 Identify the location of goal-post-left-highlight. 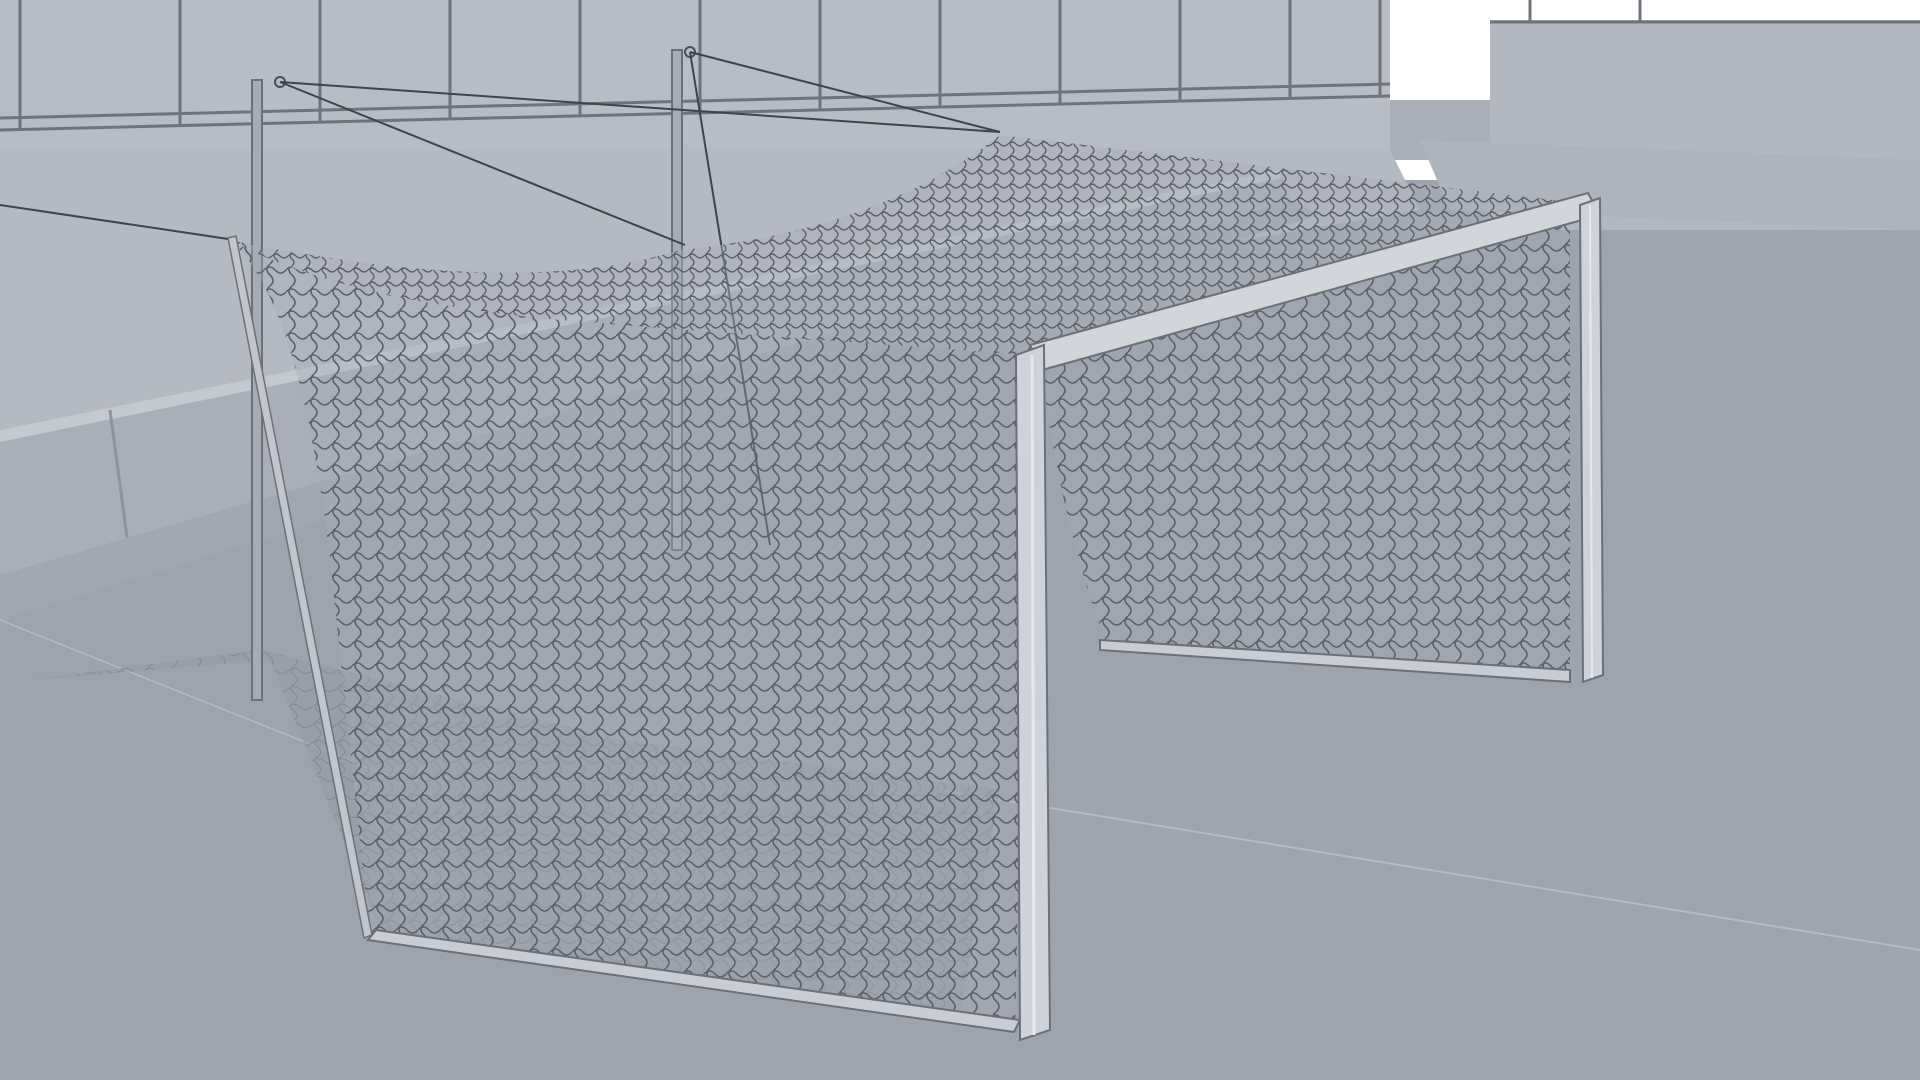
(1033, 695).